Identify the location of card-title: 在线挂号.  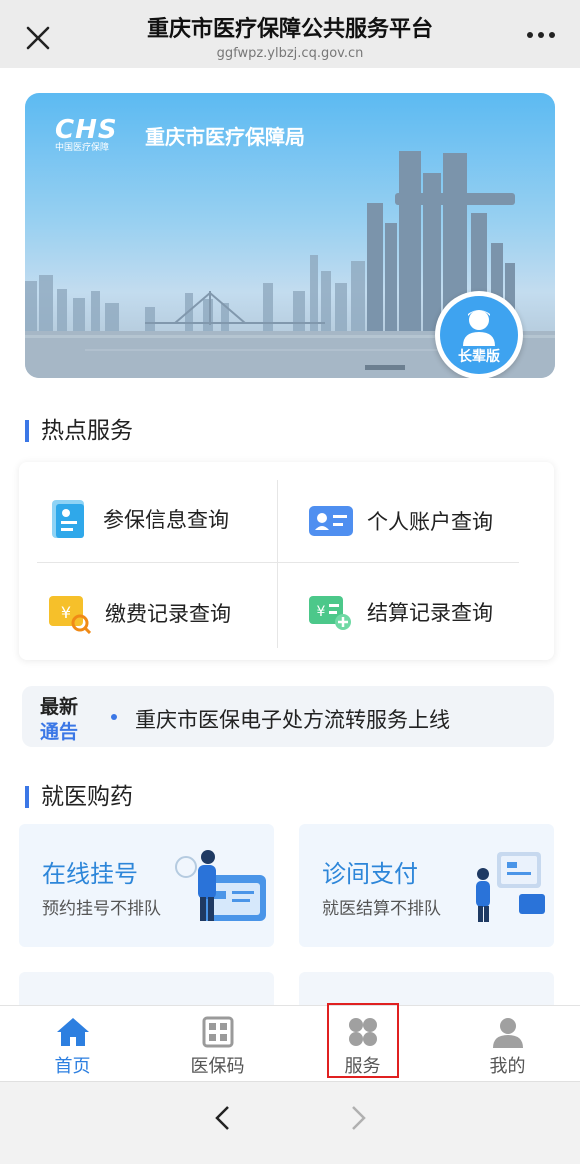
(90, 874).